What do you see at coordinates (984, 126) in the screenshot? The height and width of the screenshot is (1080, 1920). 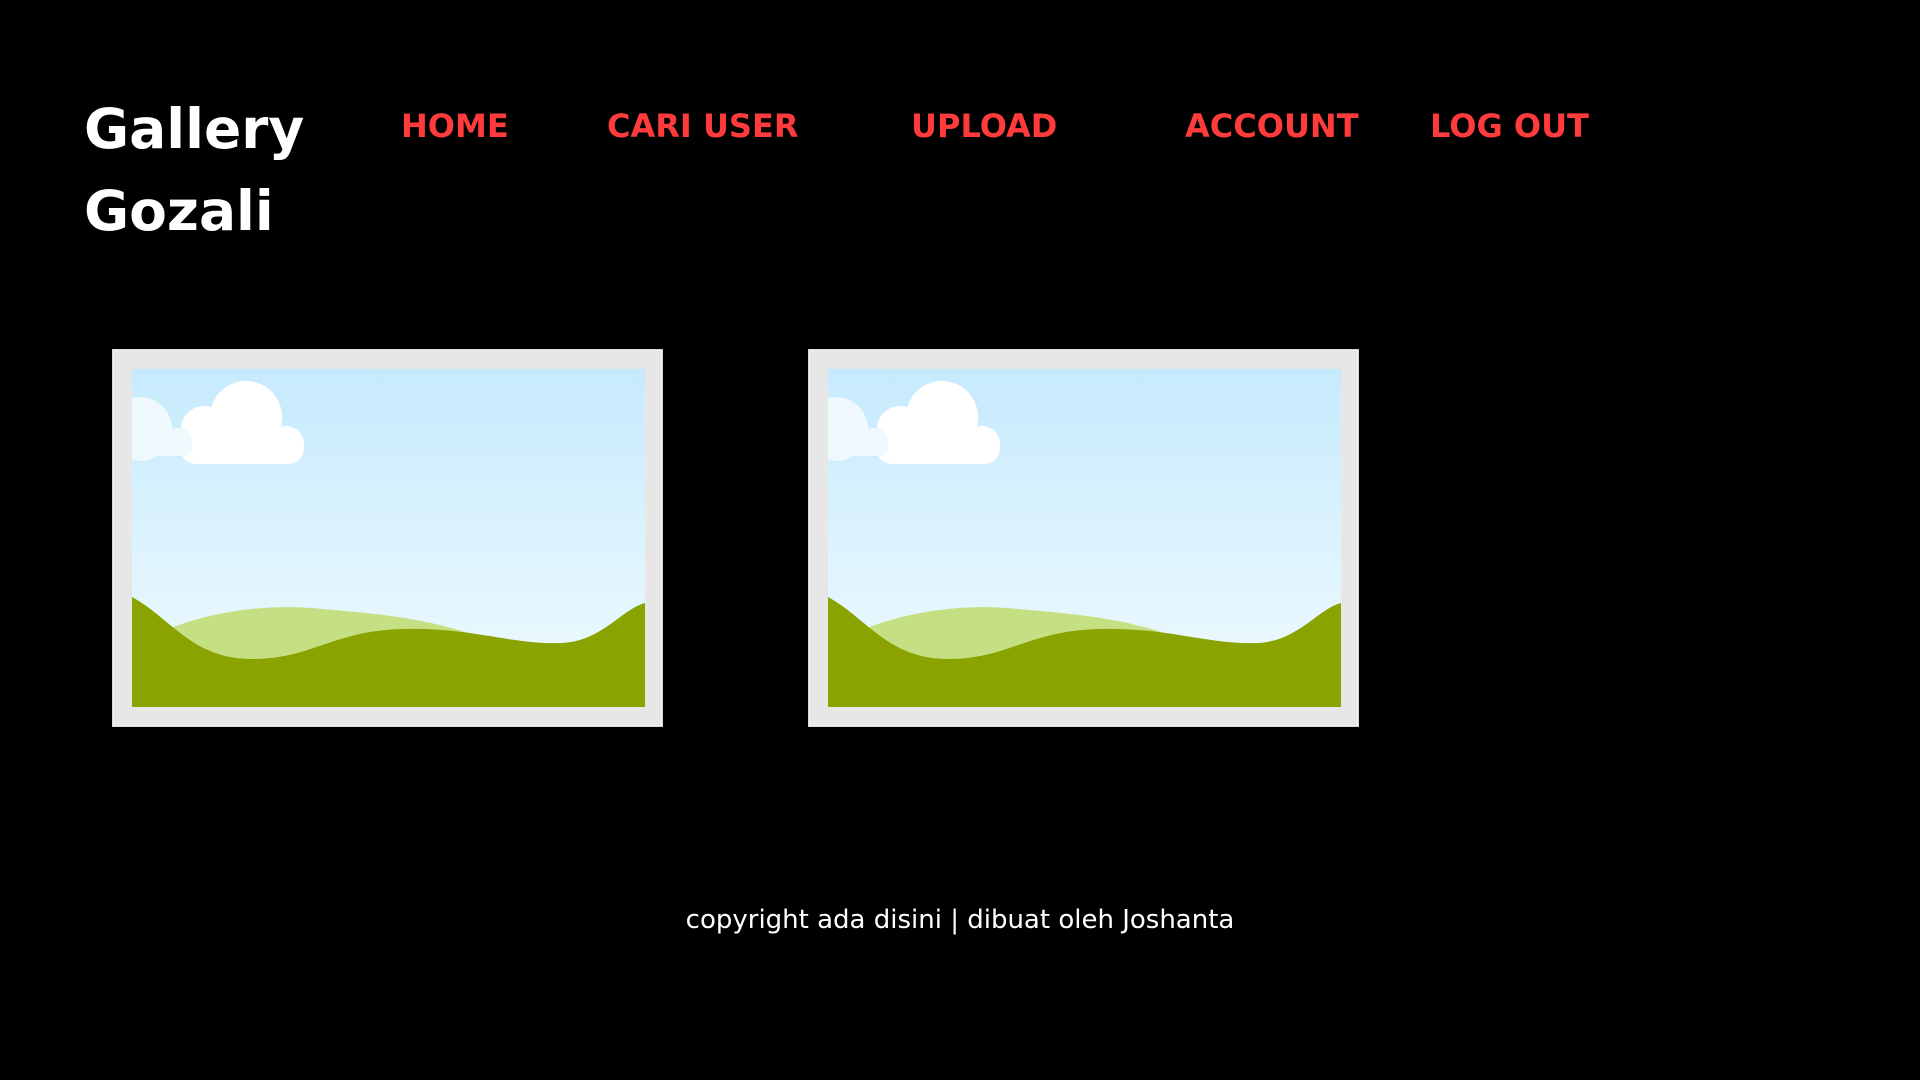 I see `nav-upload-link: UPLOAD` at bounding box center [984, 126].